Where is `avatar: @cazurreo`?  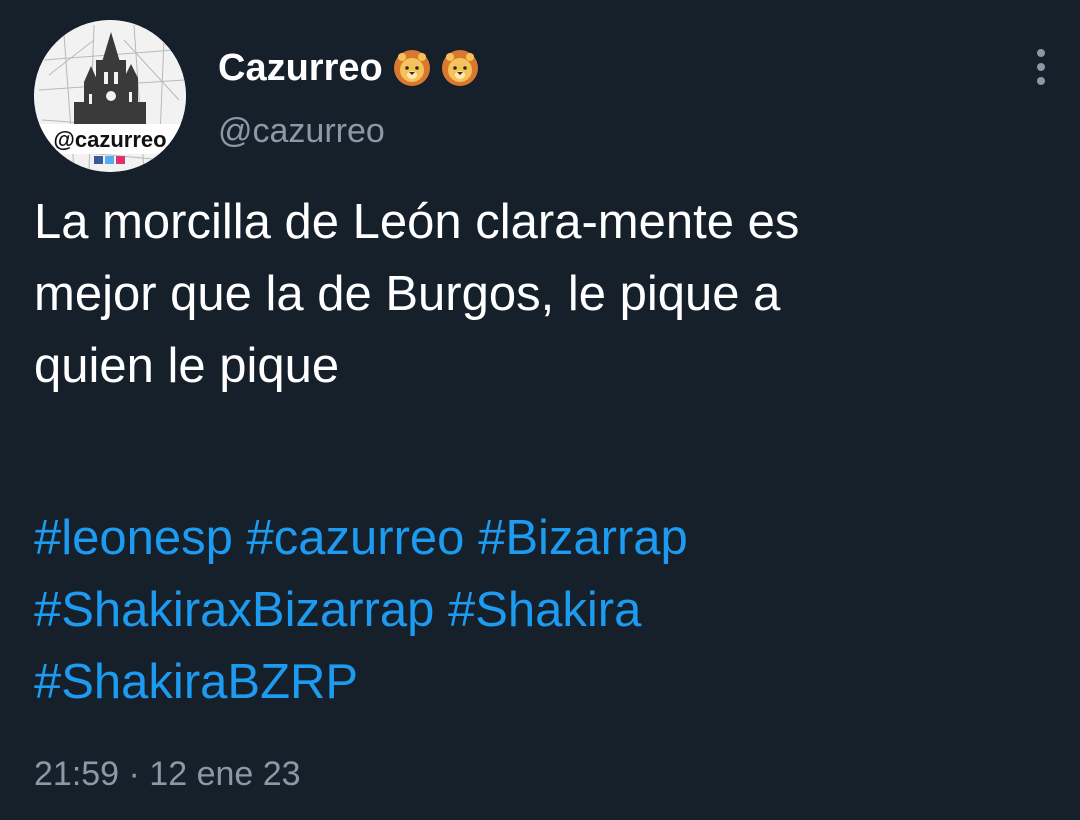
avatar: @cazurreo is located at coordinates (110, 96).